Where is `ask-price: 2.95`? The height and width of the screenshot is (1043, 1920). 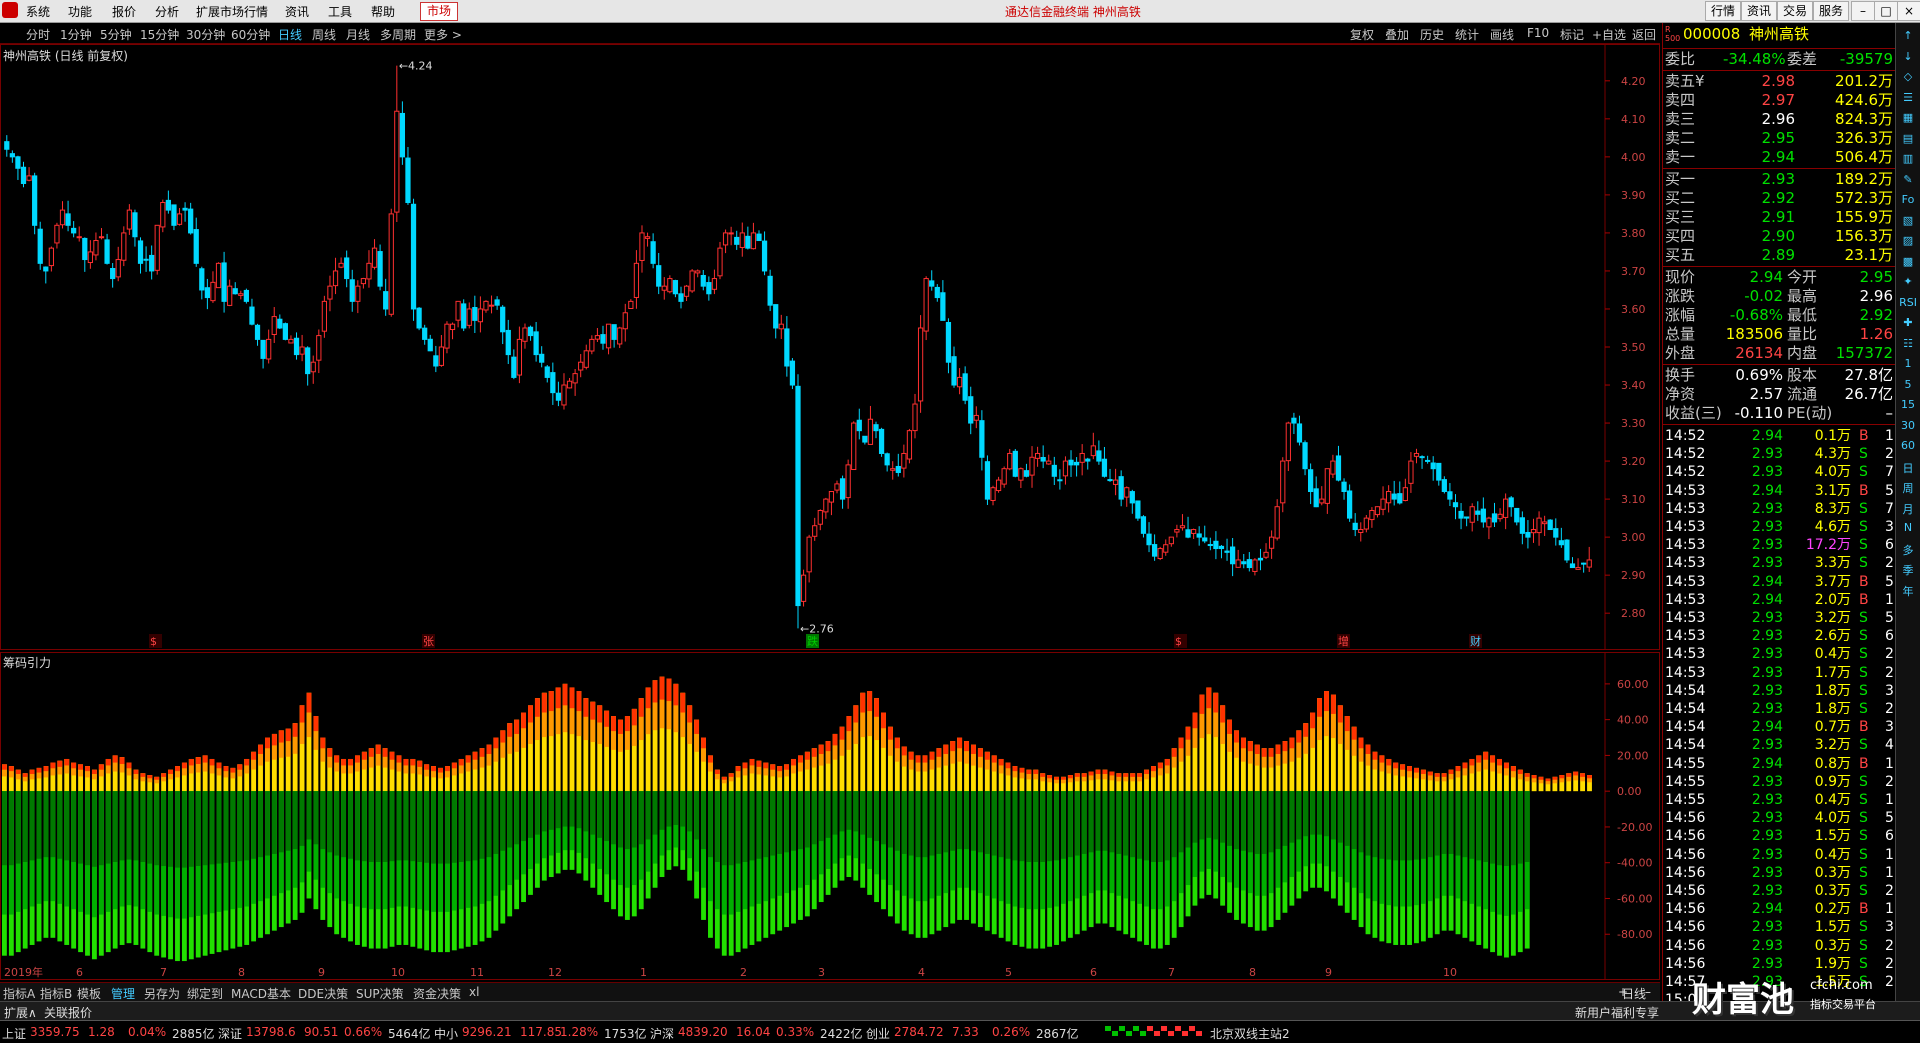
ask-price: 2.95 is located at coordinates (1778, 138).